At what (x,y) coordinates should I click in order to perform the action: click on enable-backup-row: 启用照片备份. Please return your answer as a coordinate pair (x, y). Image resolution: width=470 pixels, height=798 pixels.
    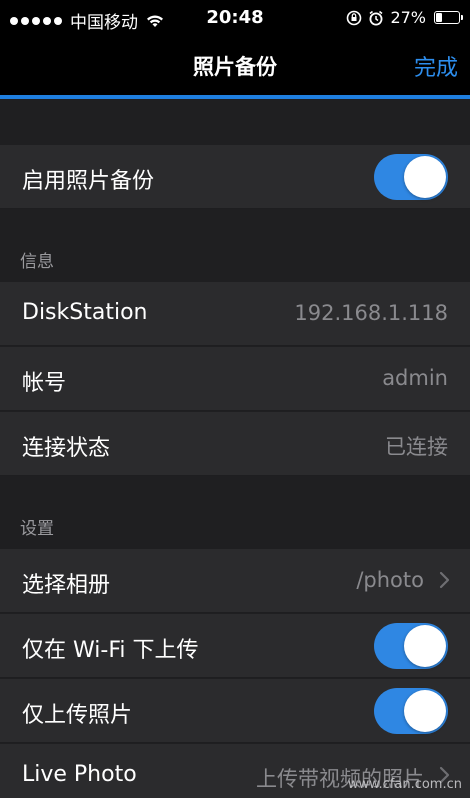
    Looking at the image, I should click on (235, 177).